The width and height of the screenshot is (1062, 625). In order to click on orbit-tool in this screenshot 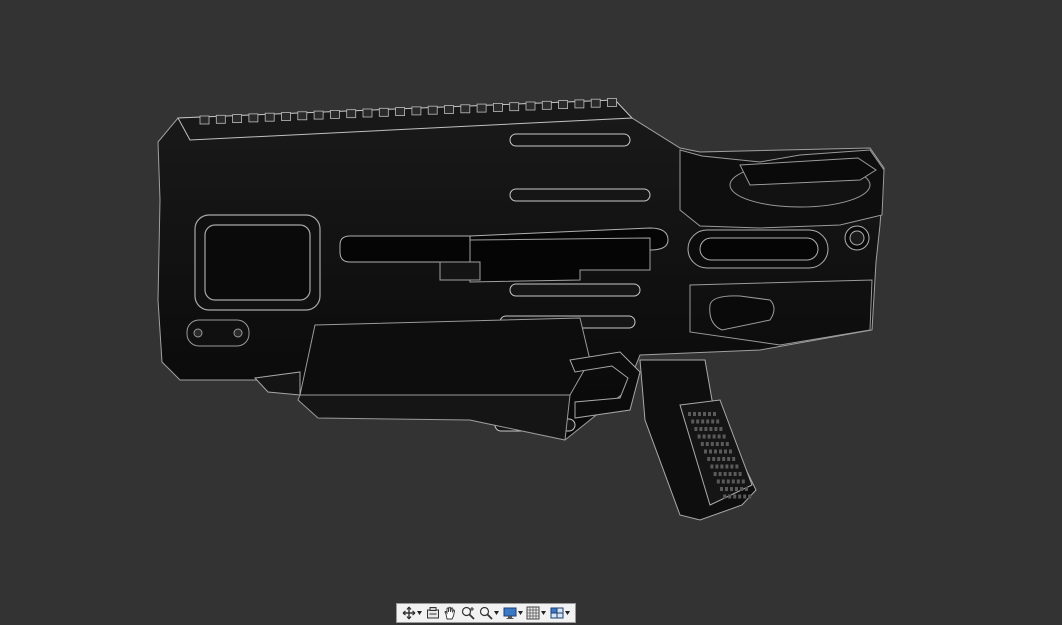, I will do `click(412, 613)`.